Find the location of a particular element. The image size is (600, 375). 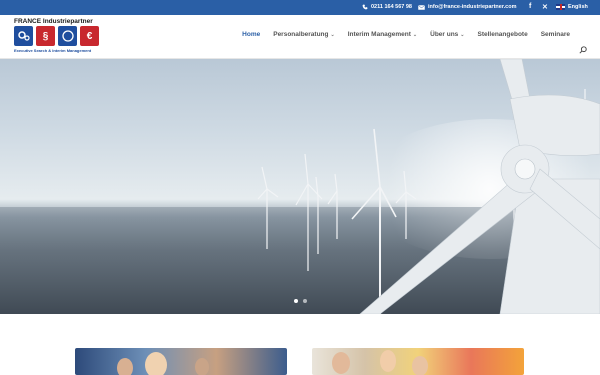

phone-link: 0211 164 567 98 is located at coordinates (387, 7).